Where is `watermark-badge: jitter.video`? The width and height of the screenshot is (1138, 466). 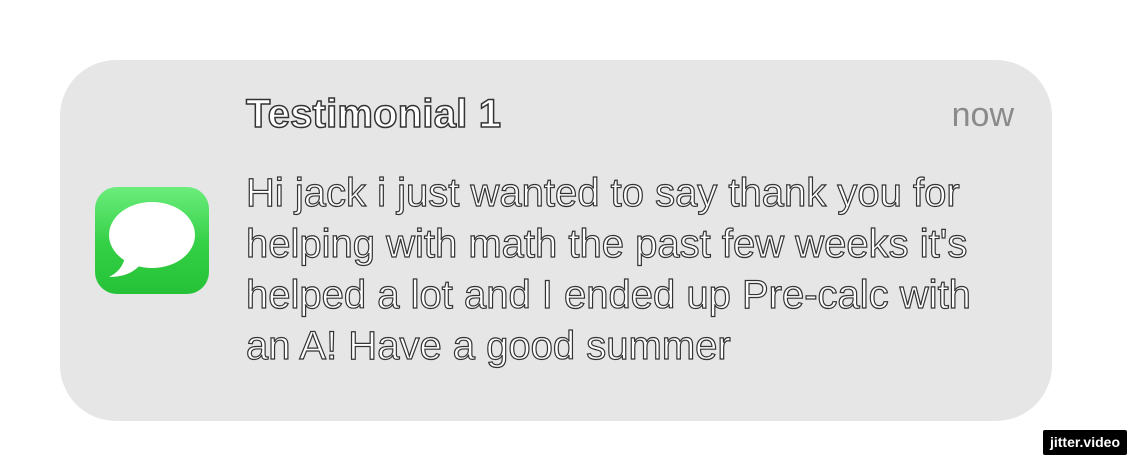 watermark-badge: jitter.video is located at coordinates (1084, 442).